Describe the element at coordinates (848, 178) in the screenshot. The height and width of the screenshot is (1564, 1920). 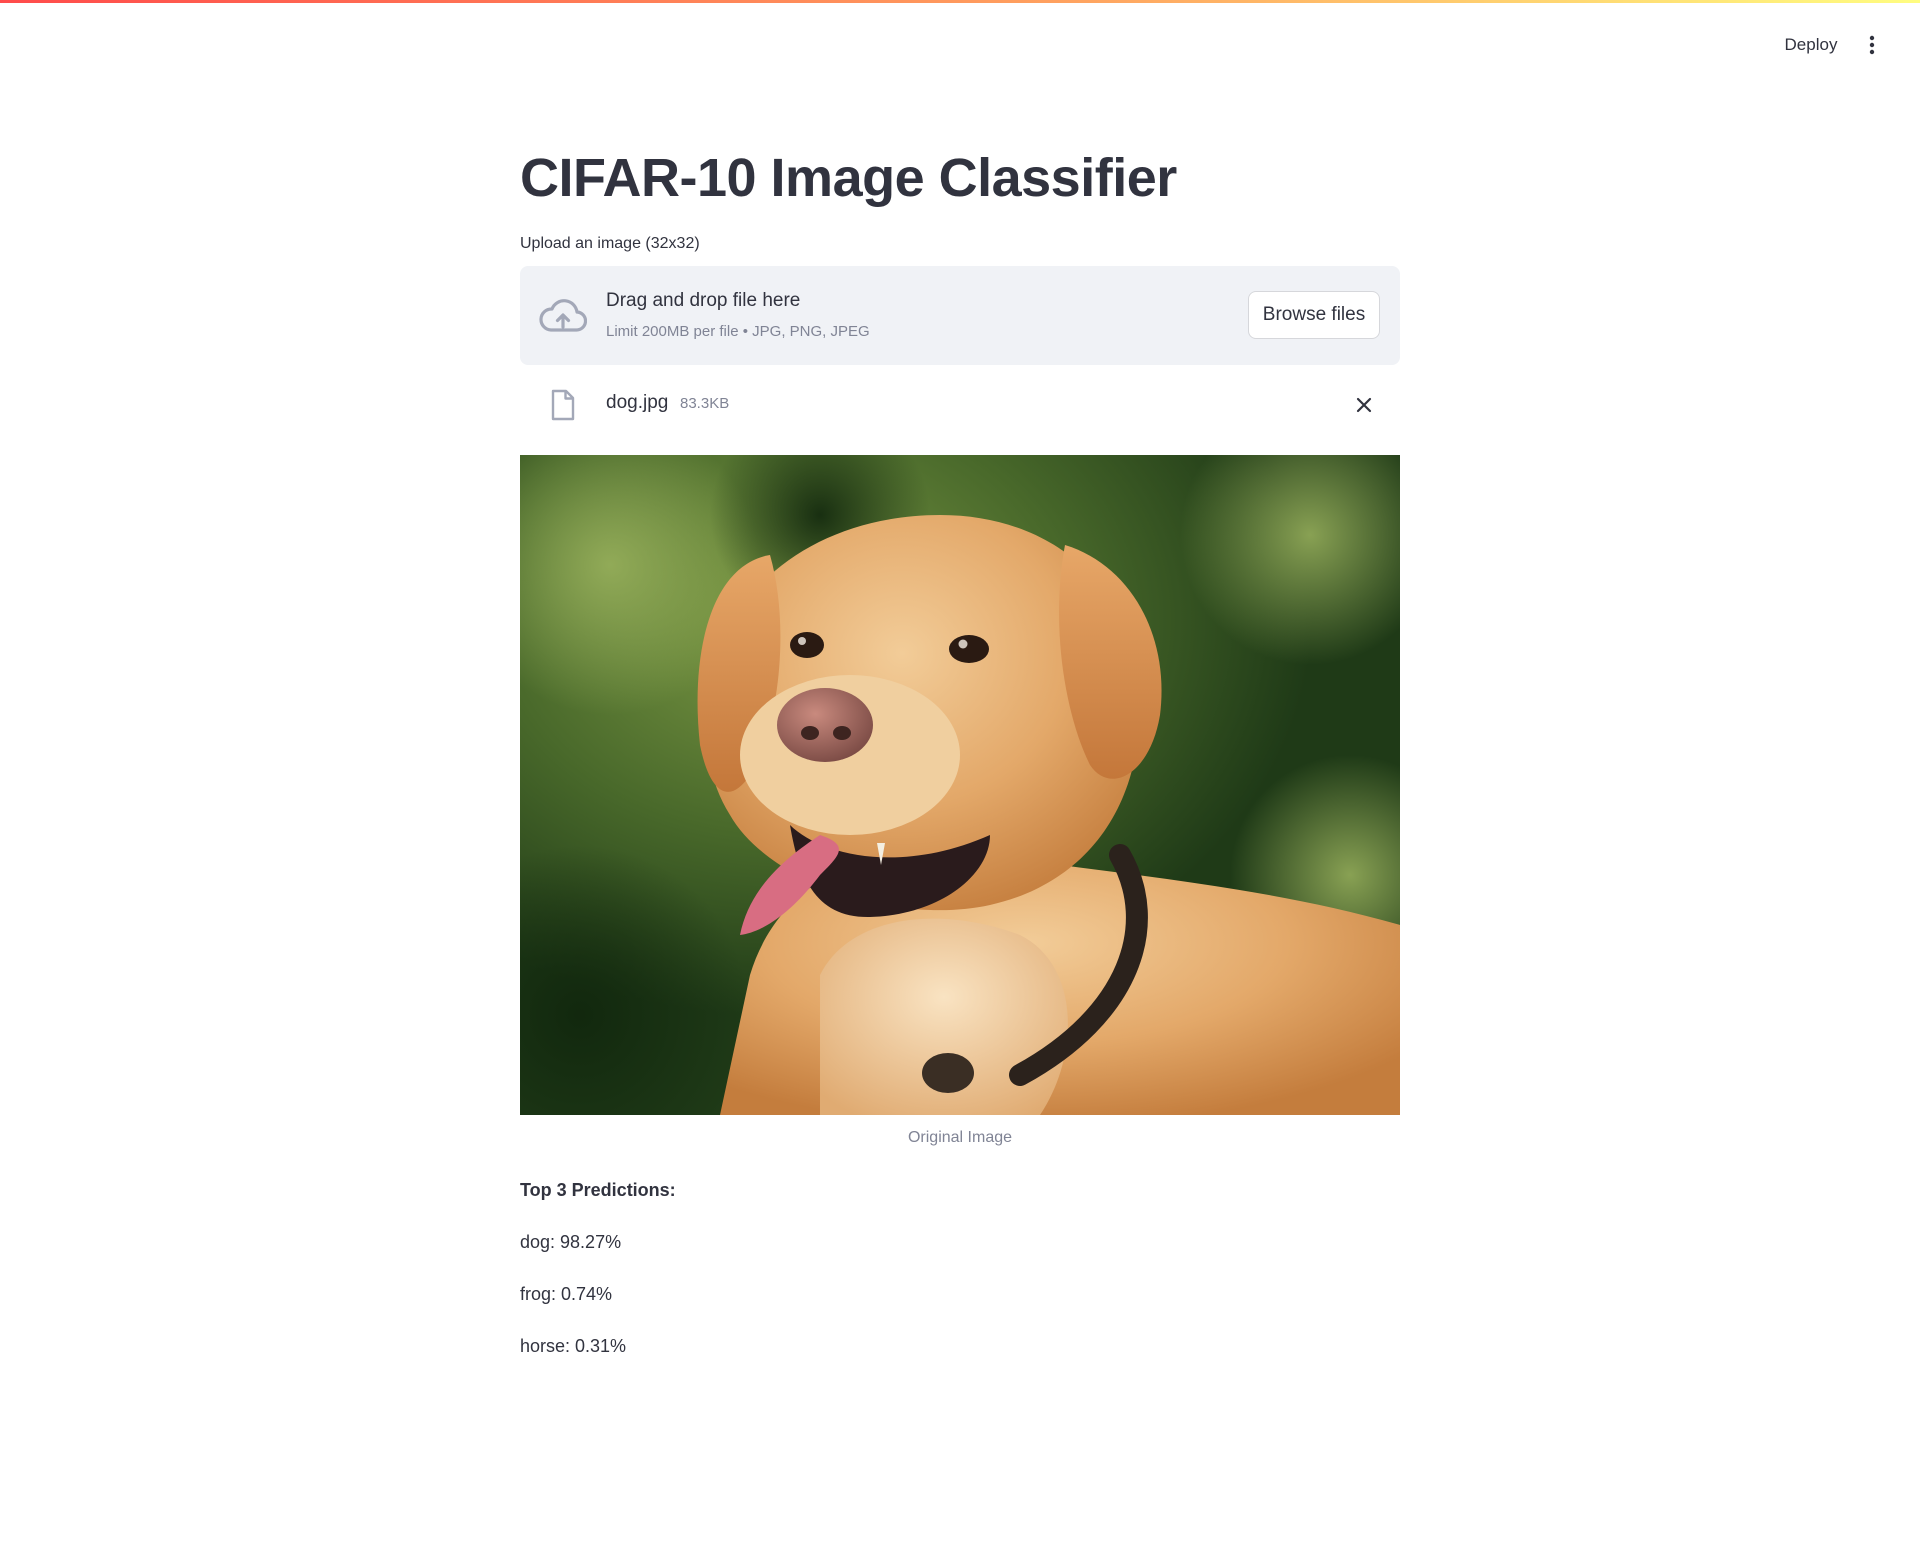
I see `page-title: CIFAR-10 Image Classifier` at that location.